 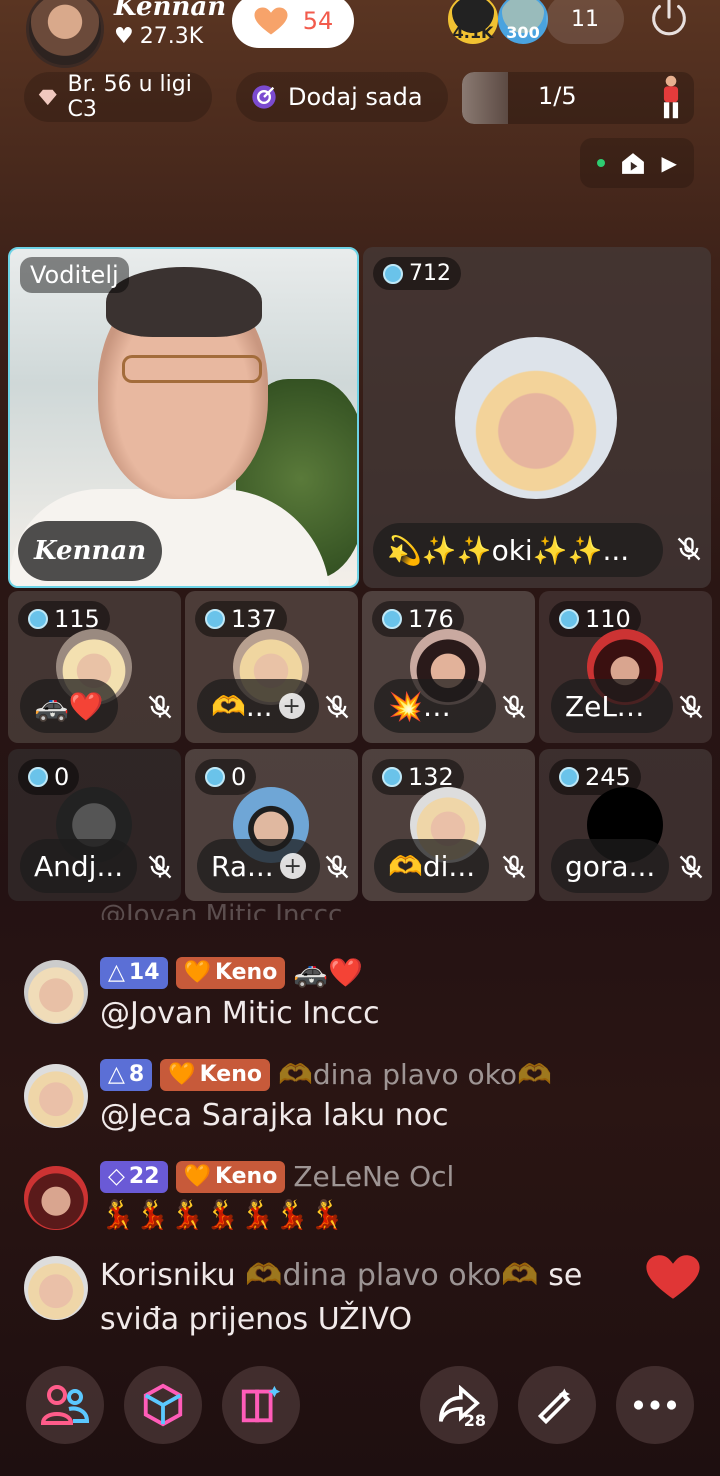 What do you see at coordinates (94, 667) in the screenshot?
I see `guest-tile: 115 🚓❤️` at bounding box center [94, 667].